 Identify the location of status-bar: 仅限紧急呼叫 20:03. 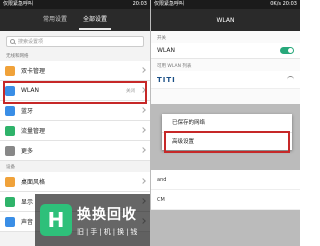
(75, 4).